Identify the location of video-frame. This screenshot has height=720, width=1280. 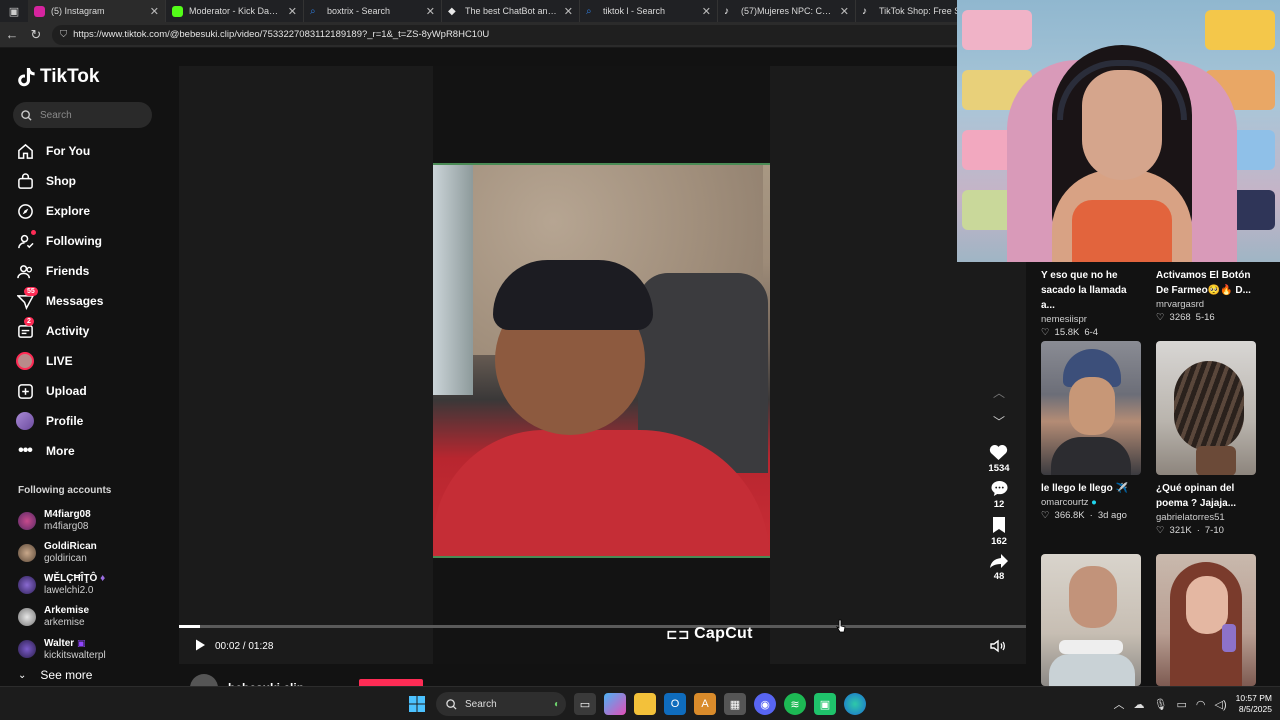
(601, 360).